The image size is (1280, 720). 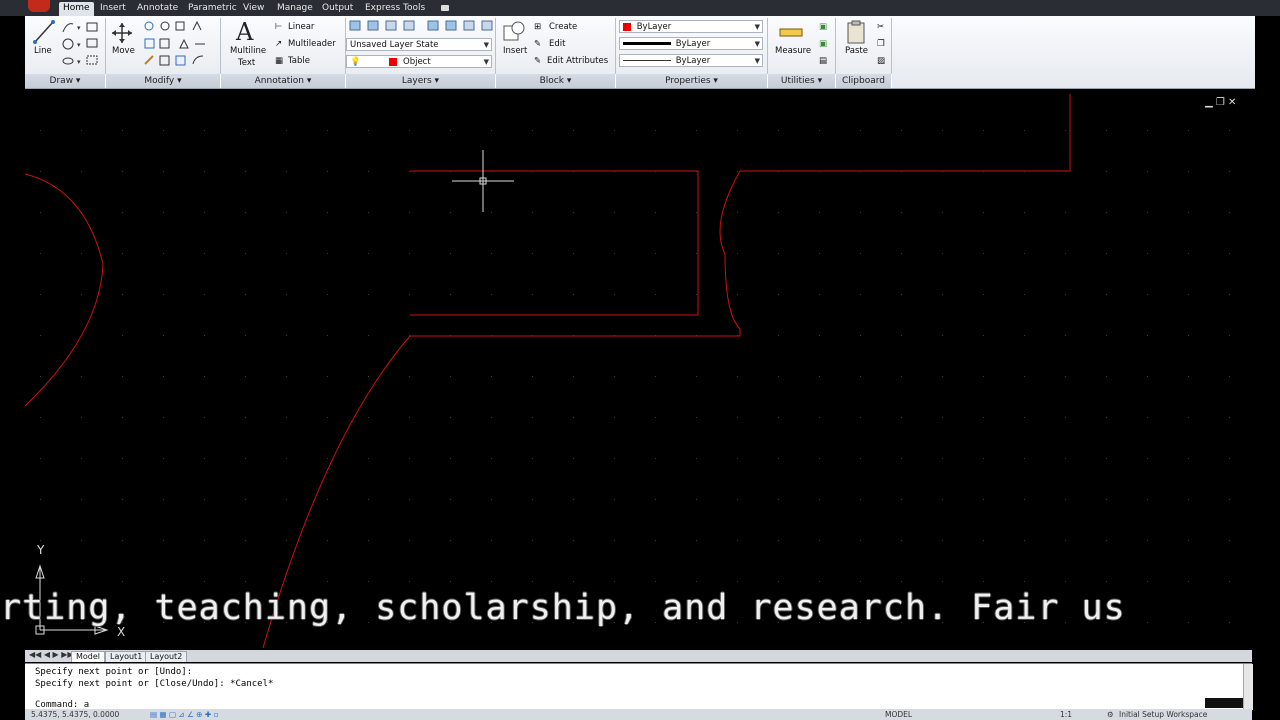 I want to click on model-space-button: MODEL, so click(x=898, y=714).